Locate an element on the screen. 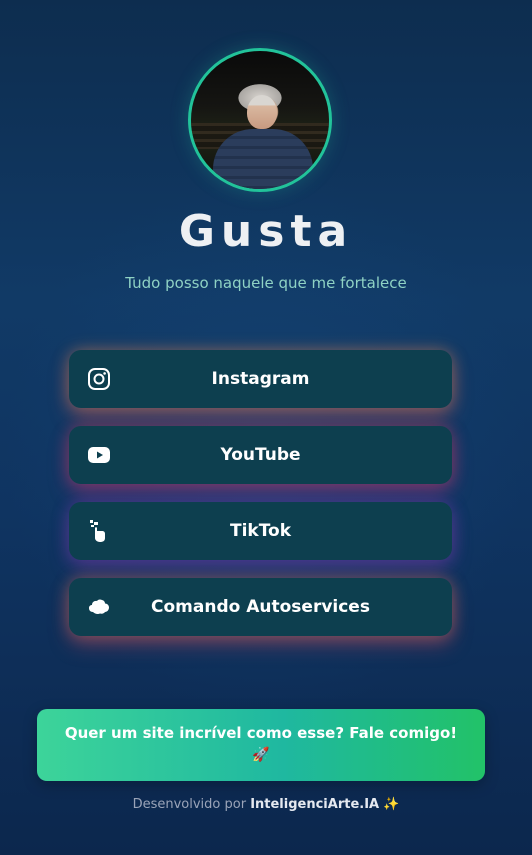 This screenshot has width=532, height=855. profile-avatar is located at coordinates (260, 120).